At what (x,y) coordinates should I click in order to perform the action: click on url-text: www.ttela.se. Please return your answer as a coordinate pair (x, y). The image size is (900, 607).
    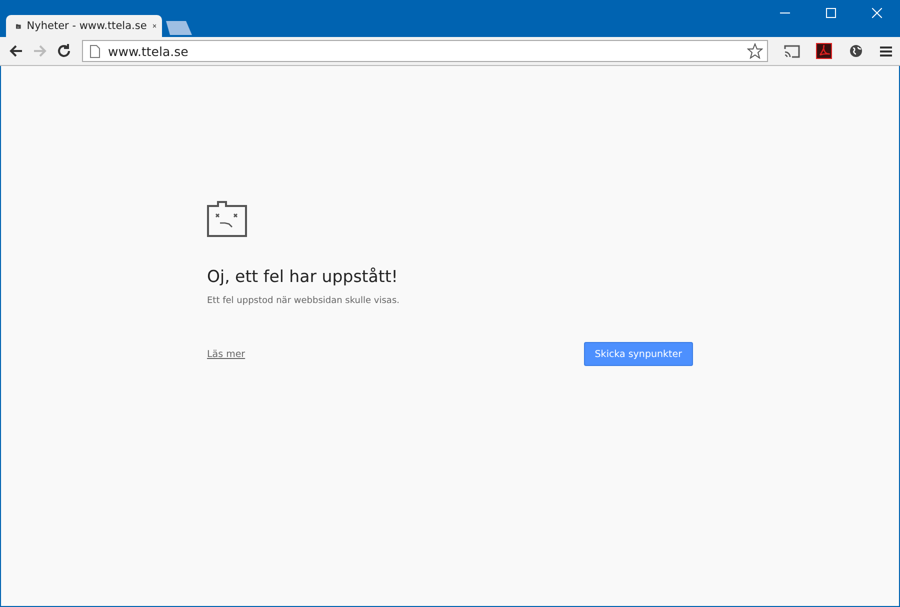
    Looking at the image, I should click on (149, 51).